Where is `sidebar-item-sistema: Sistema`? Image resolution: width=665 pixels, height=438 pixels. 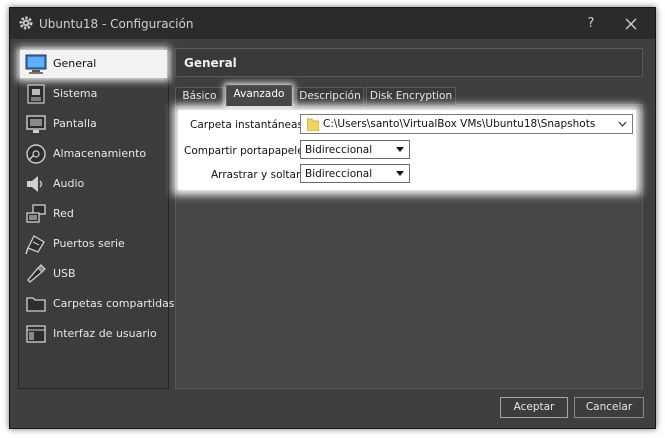
sidebar-item-sistema: Sistema is located at coordinates (93, 94).